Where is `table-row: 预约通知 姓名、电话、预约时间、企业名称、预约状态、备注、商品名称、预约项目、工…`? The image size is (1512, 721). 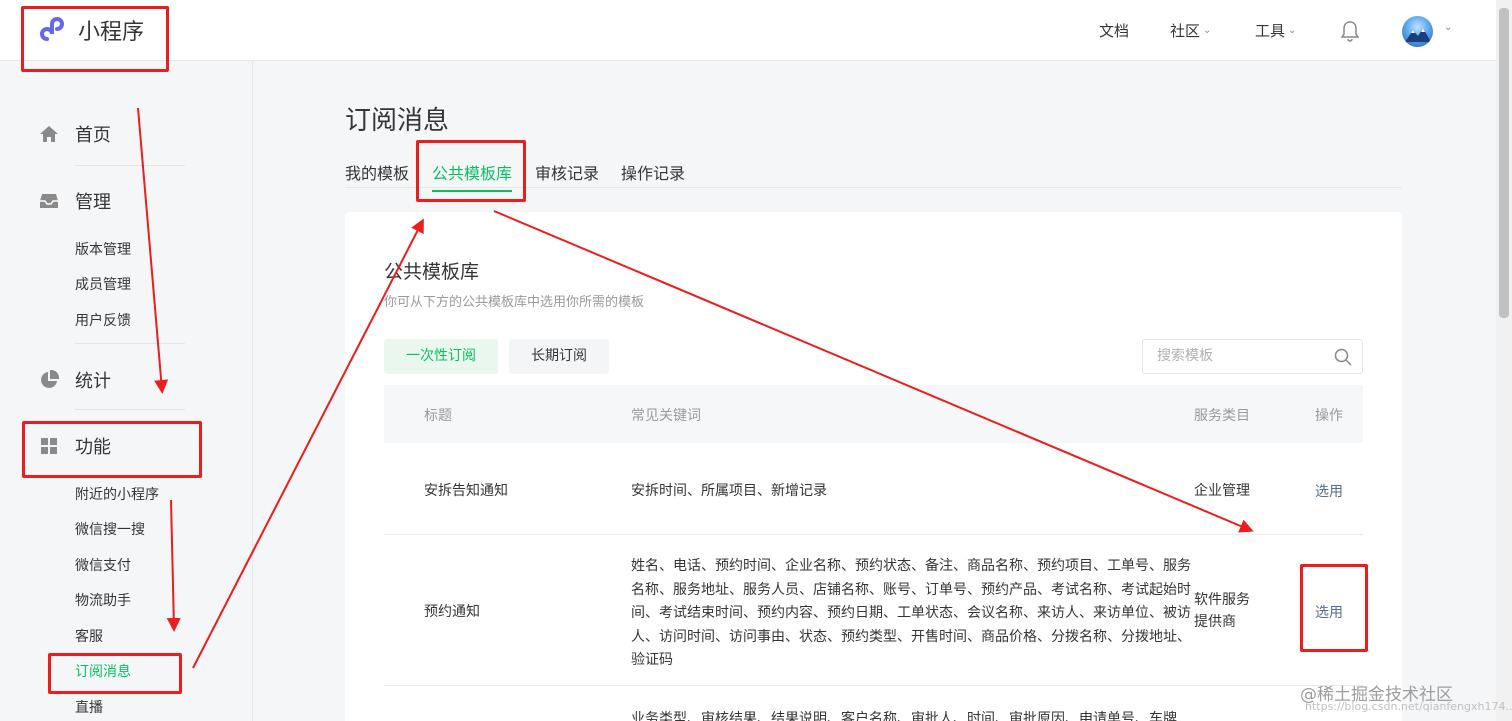 table-row: 预约通知 姓名、电话、预约时间、企业名称、预约状态、备注、商品名称、预约项目、工… is located at coordinates (873, 610).